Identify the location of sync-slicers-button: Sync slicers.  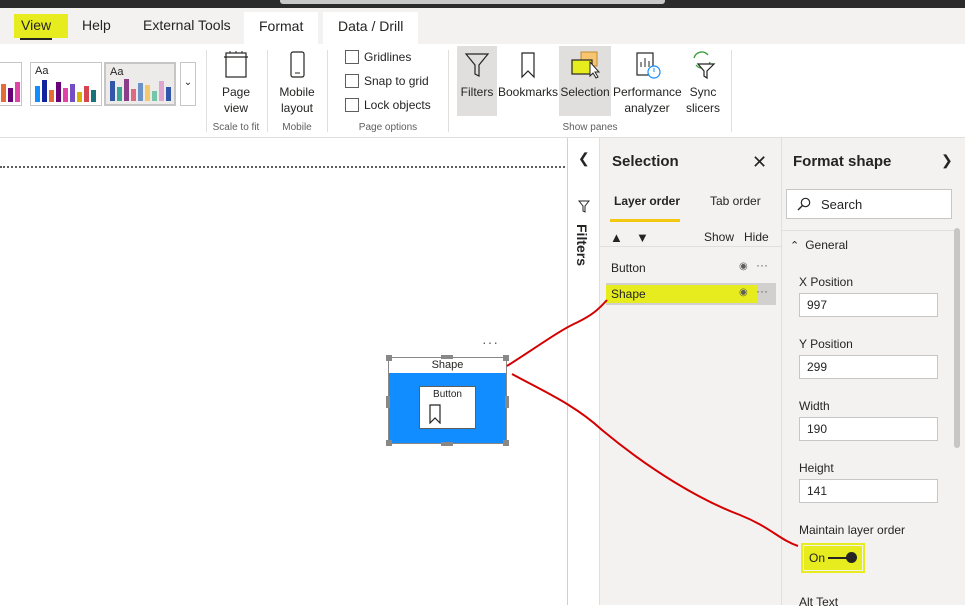
(703, 83).